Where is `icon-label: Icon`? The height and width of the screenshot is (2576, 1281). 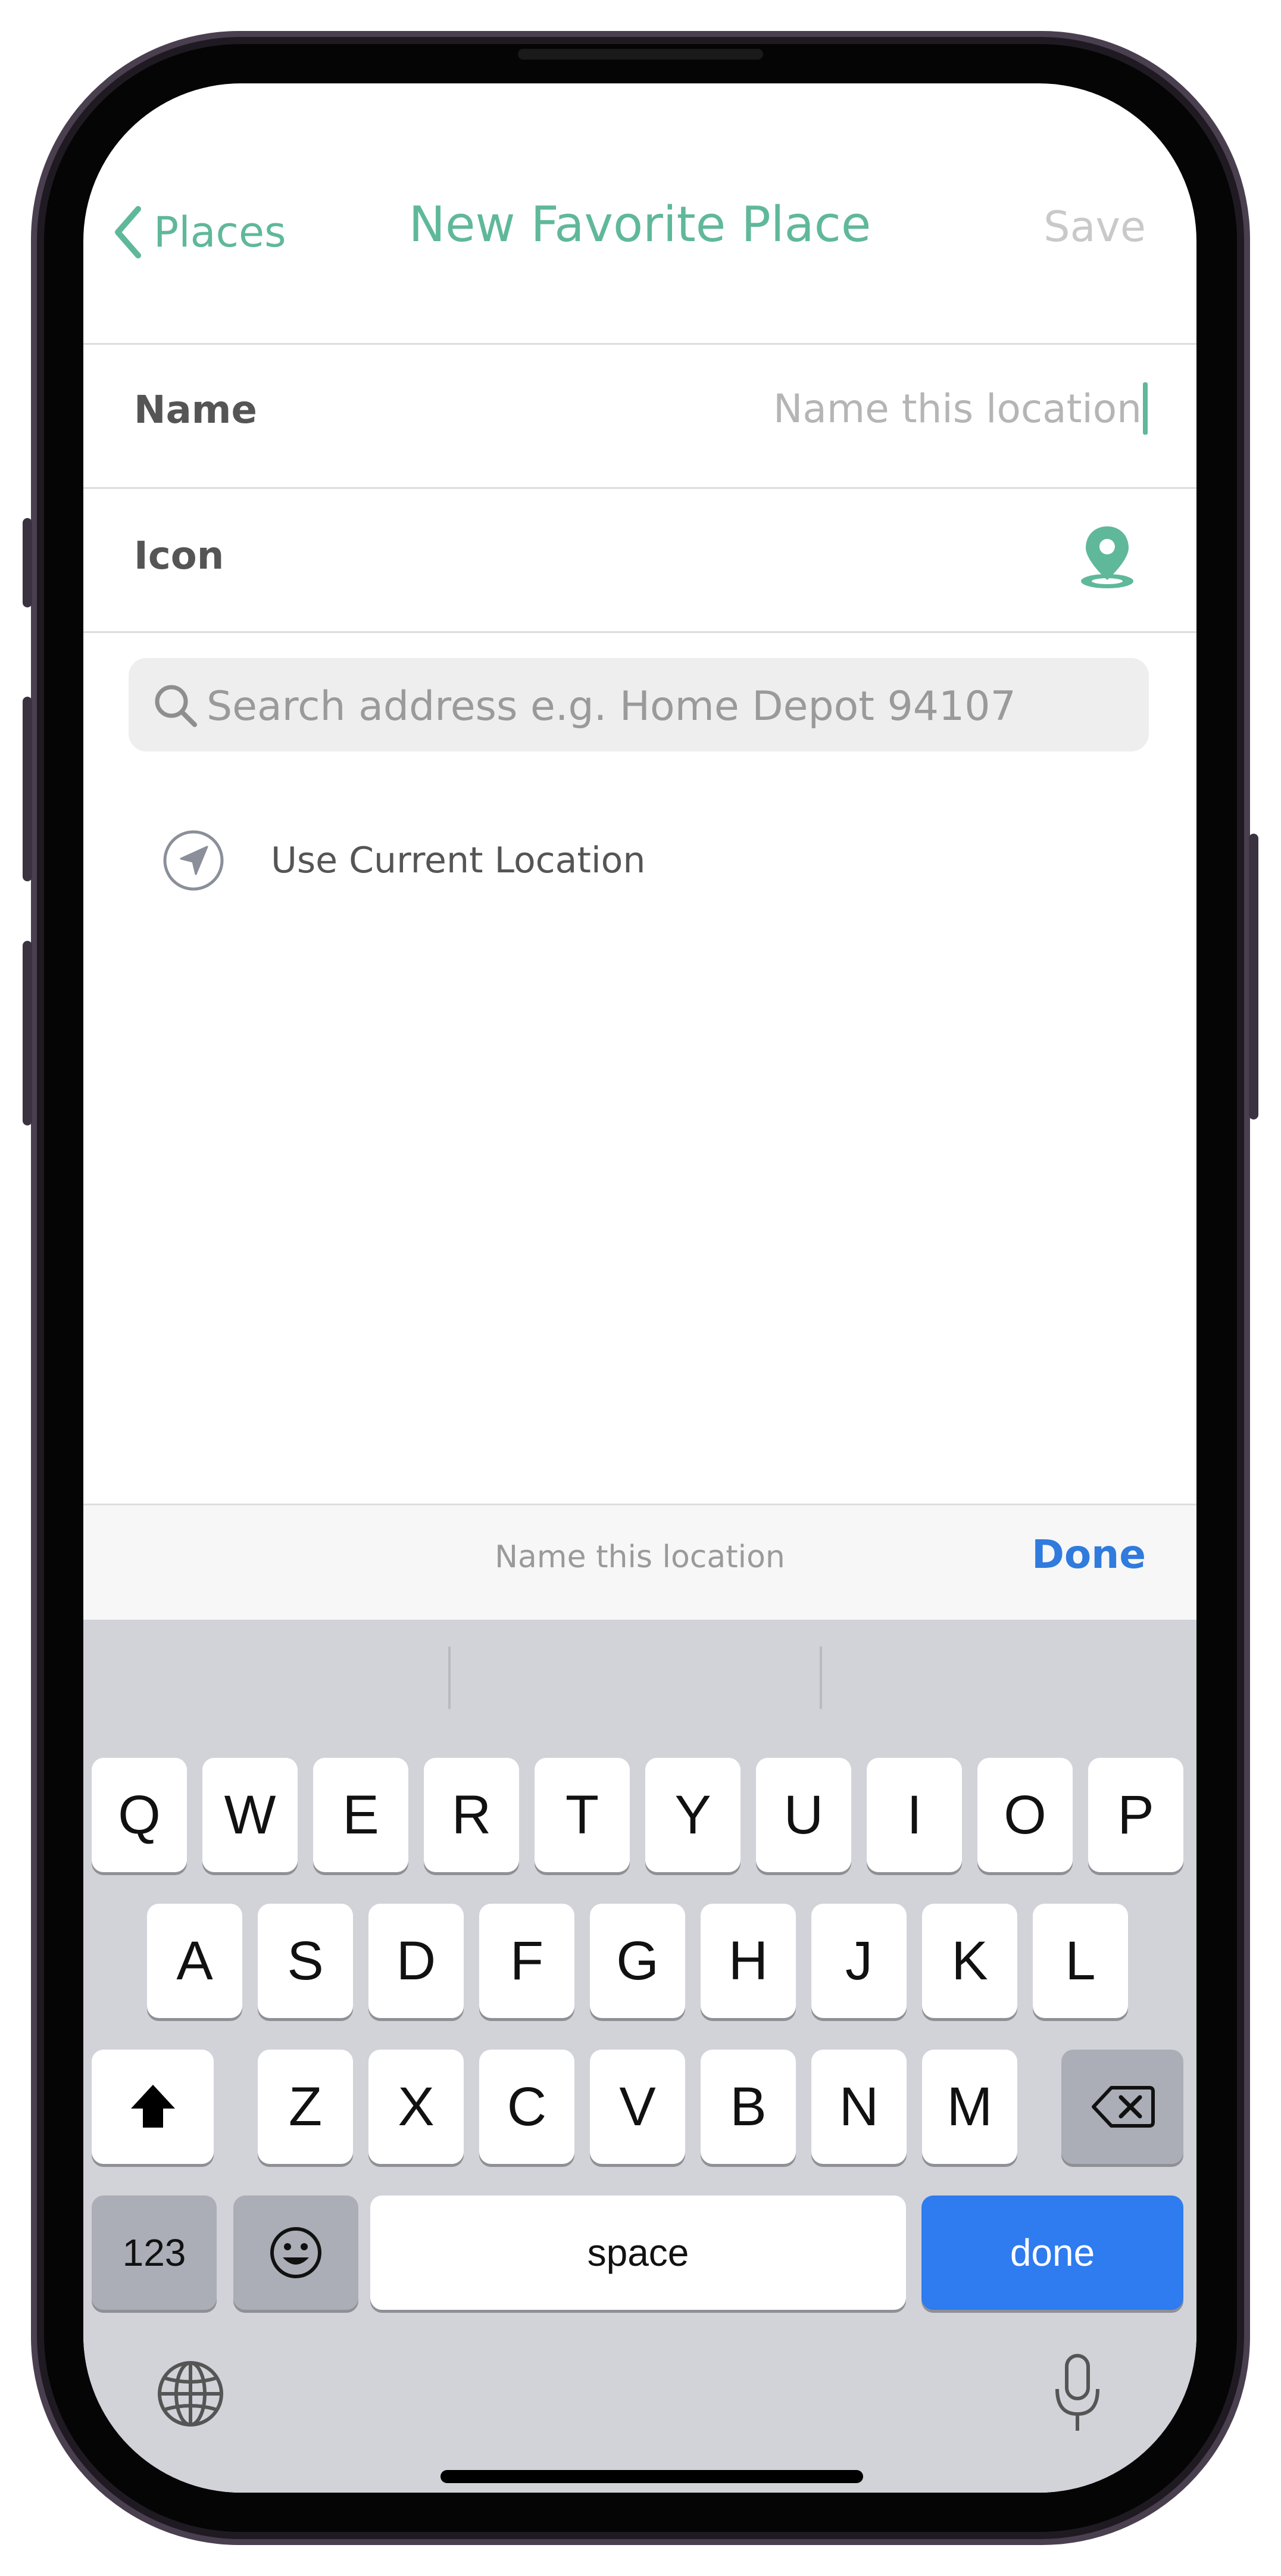 icon-label: Icon is located at coordinates (179, 556).